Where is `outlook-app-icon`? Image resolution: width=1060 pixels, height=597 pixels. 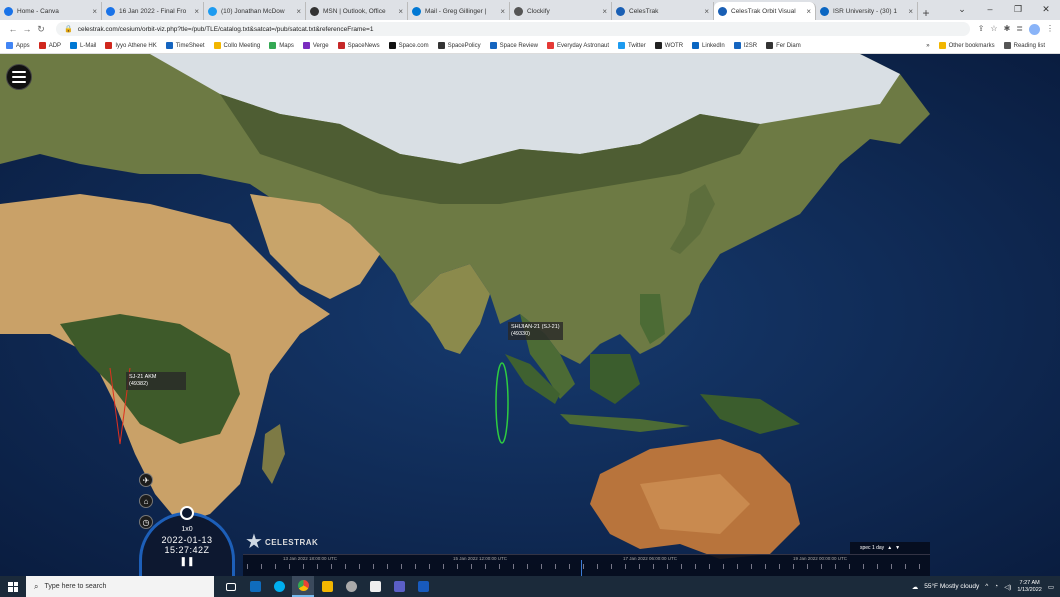 outlook-app-icon is located at coordinates (255, 586).